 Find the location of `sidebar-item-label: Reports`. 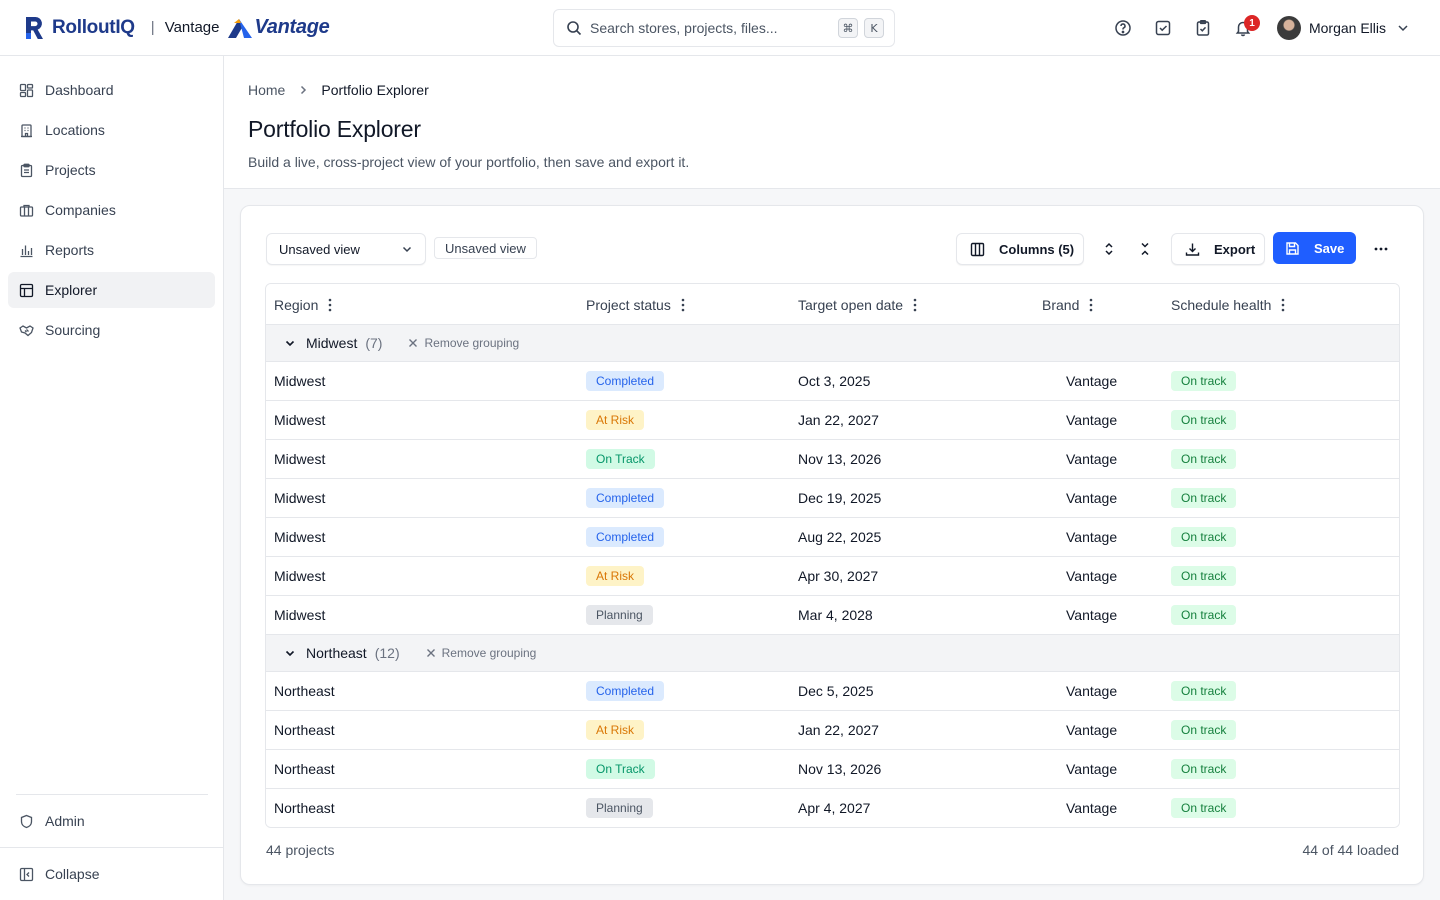

sidebar-item-label: Reports is located at coordinates (70, 250).